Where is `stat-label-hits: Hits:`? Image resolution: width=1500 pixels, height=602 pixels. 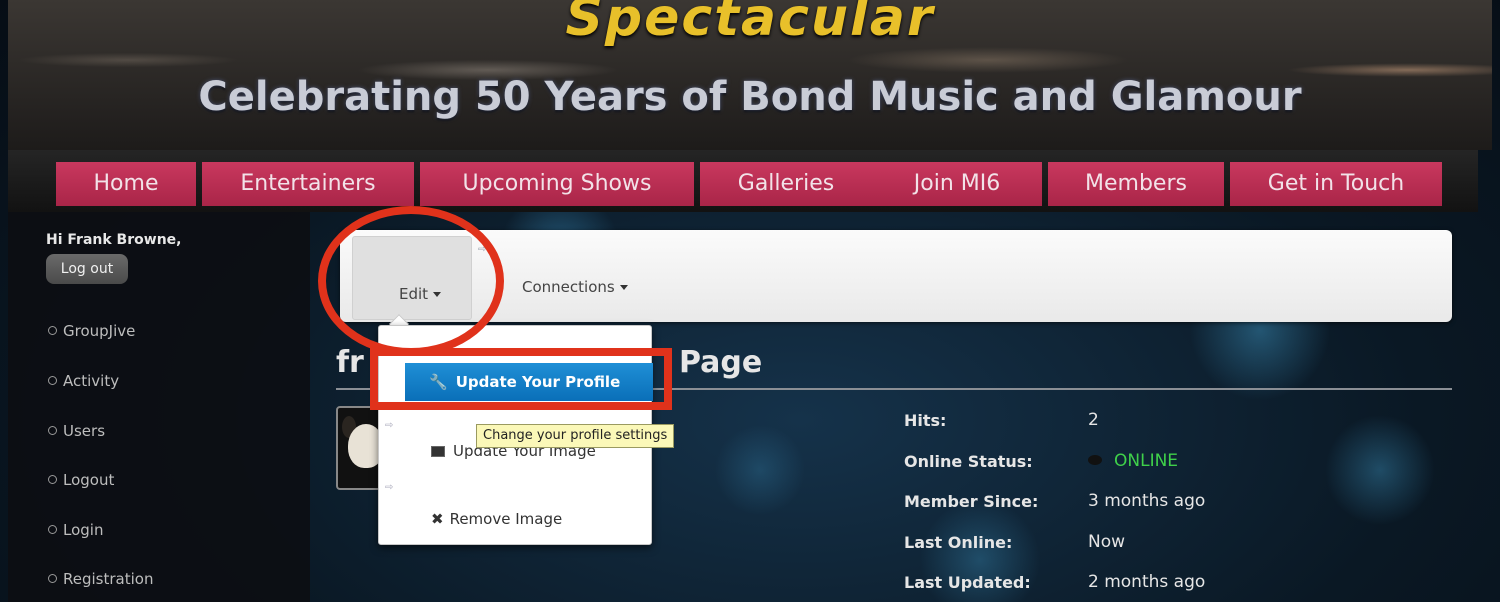 stat-label-hits: Hits: is located at coordinates (925, 420).